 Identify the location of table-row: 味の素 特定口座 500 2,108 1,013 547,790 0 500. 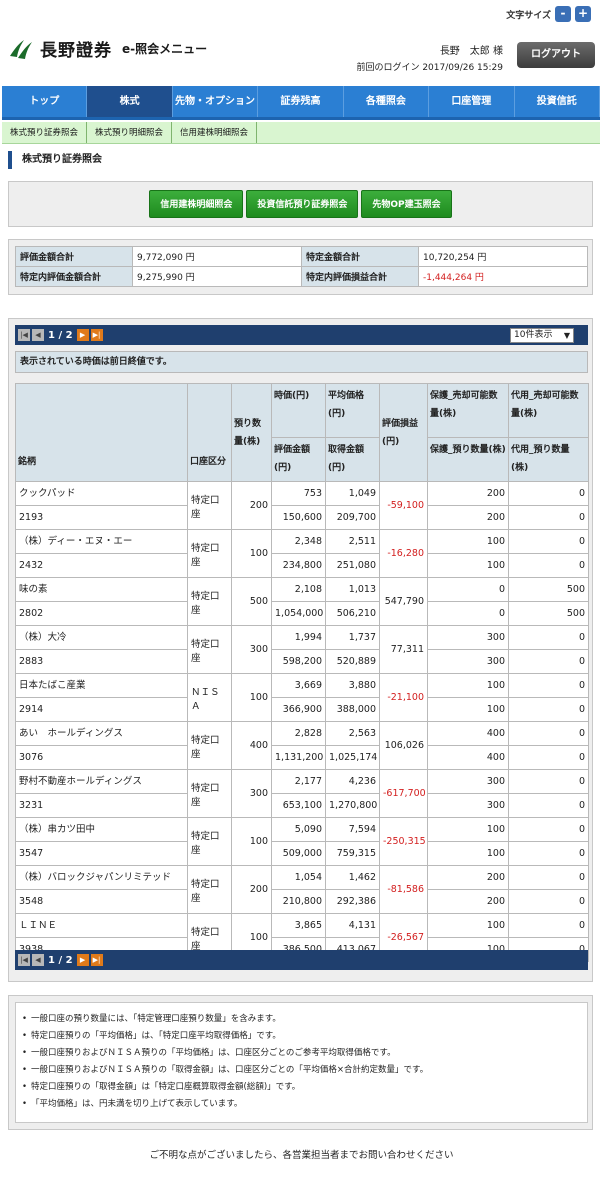
(302, 601).